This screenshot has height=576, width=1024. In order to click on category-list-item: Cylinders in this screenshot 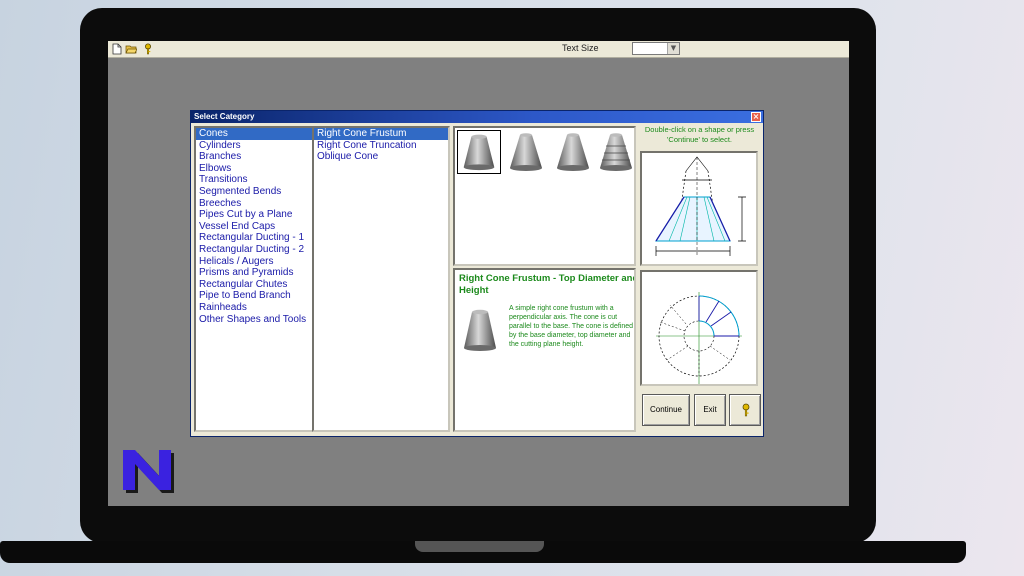, I will do `click(254, 146)`.